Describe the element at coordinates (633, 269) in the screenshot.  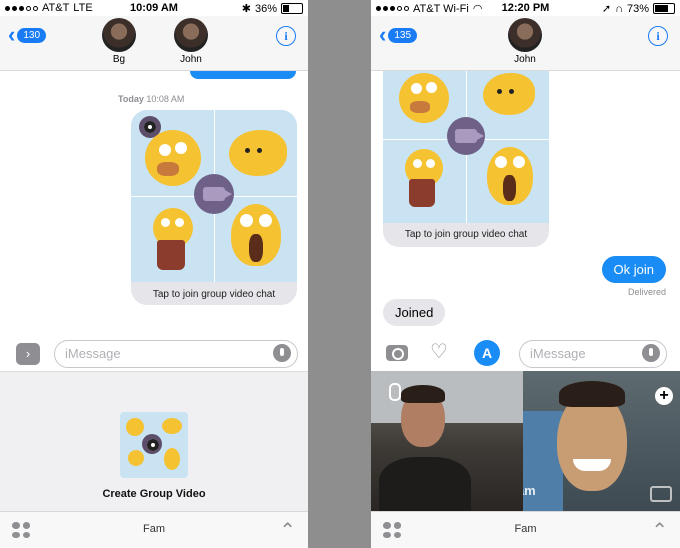
I see `sent-message-bubble: Ok join` at that location.